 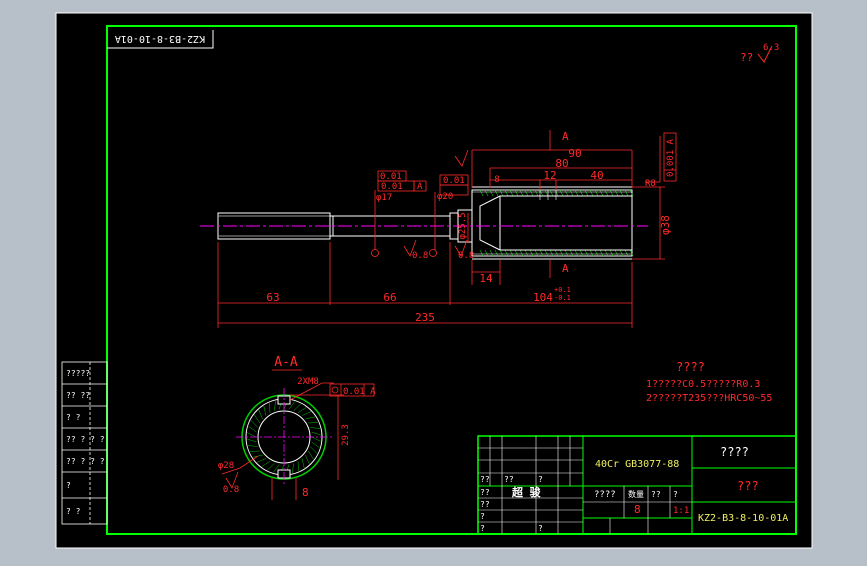 What do you see at coordinates (671, 157) in the screenshot?
I see `gdt-tol-runout: 0.001 A` at bounding box center [671, 157].